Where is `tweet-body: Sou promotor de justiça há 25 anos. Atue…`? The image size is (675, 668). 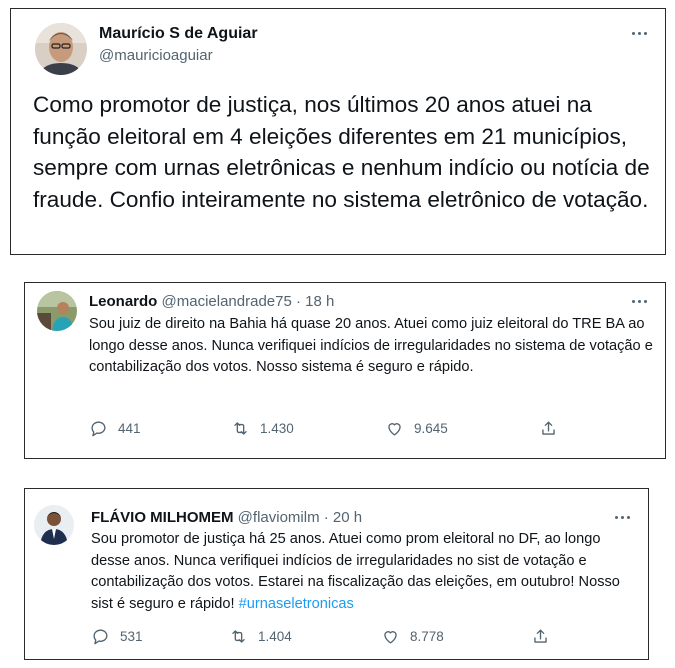
tweet-body: Sou promotor de justiça há 25 anos. Atue… is located at coordinates (355, 571).